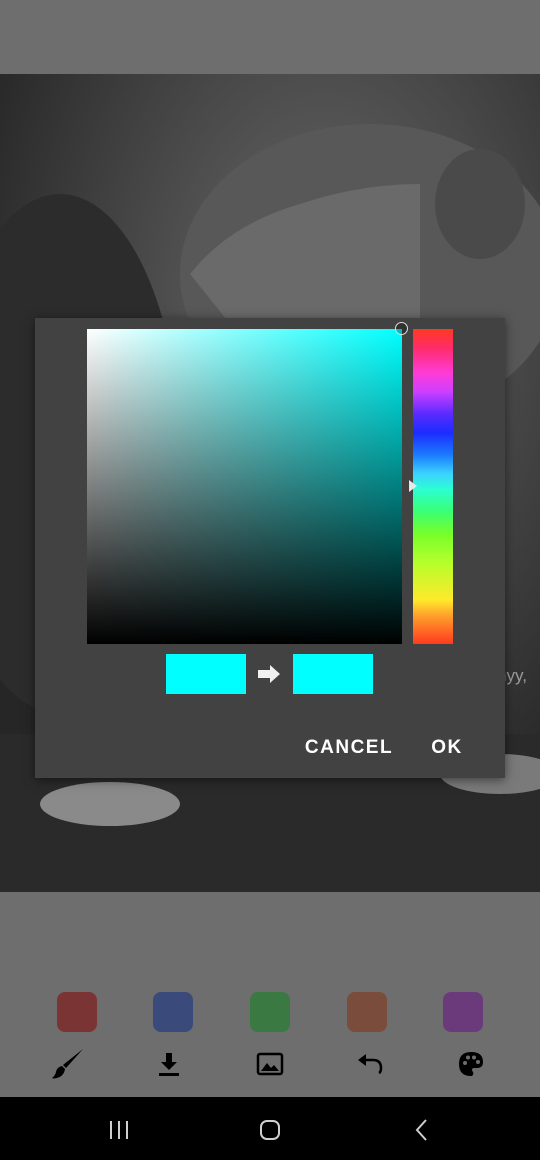  I want to click on hue-pointer-icon, so click(413, 486).